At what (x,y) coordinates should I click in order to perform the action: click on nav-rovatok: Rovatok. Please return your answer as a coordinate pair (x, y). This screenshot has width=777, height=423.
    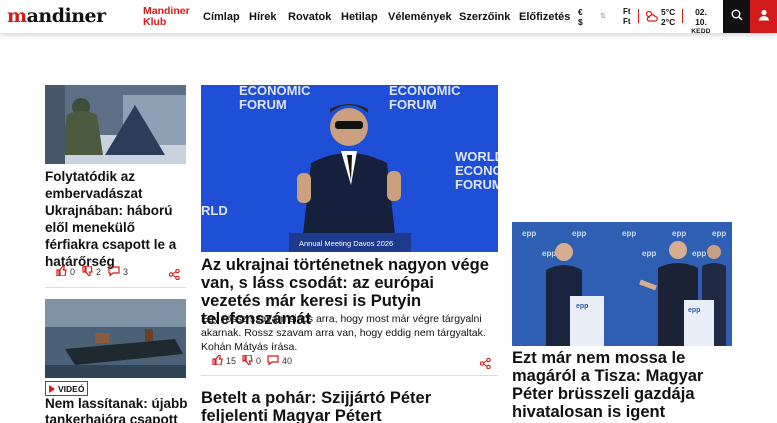
    Looking at the image, I should click on (309, 17).